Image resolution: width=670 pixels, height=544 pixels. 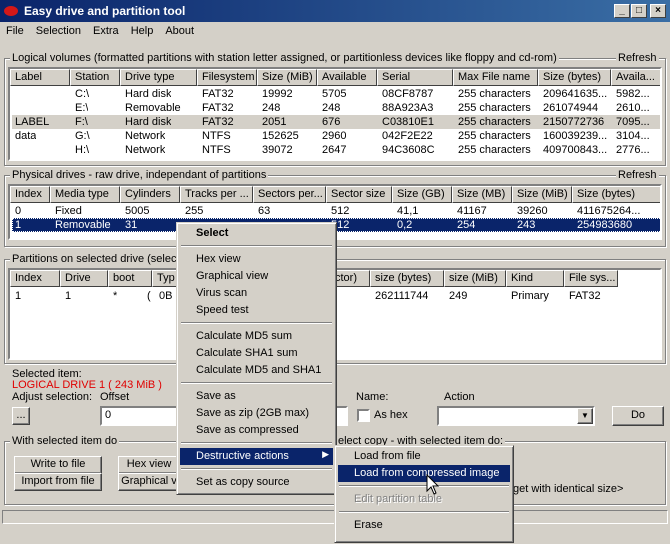 What do you see at coordinates (96, 259) in the screenshot?
I see `partitions-label: Partitions on selected drive (select` at bounding box center [96, 259].